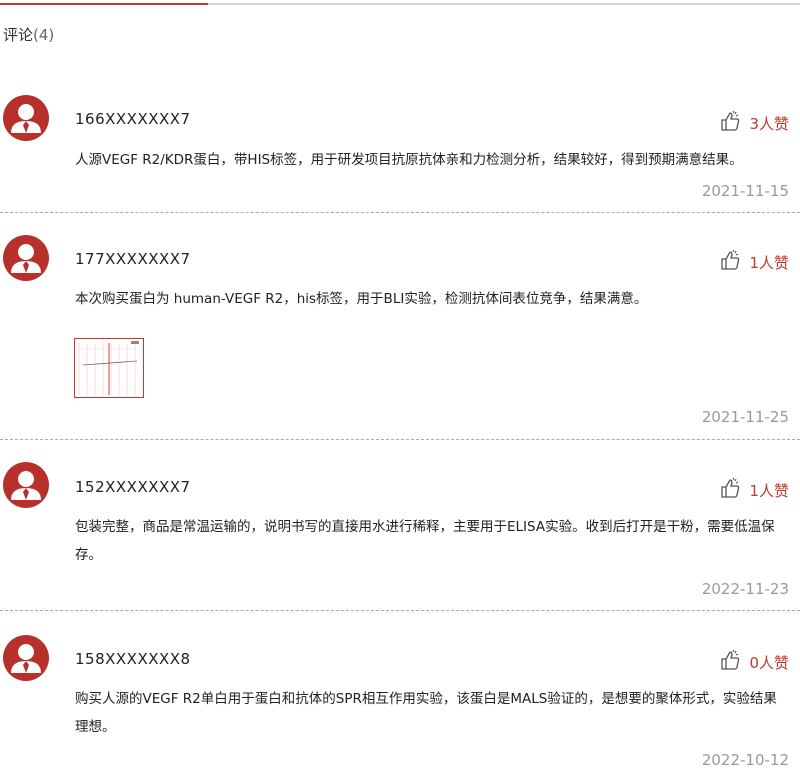 The width and height of the screenshot is (800, 782). I want to click on like-button: 3人赞, so click(754, 123).